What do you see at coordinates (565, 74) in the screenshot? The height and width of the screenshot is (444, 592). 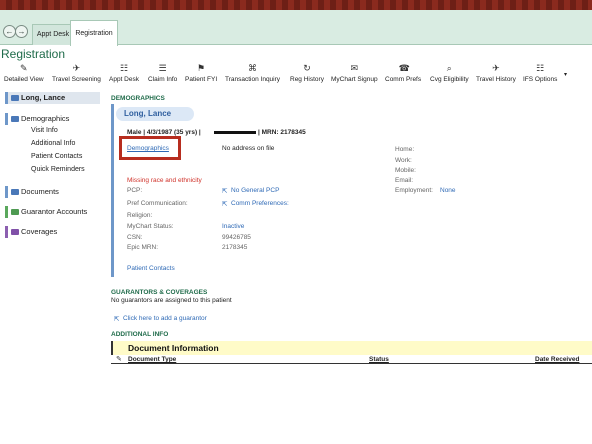 I see `toolbar-more-icon: ▾` at bounding box center [565, 74].